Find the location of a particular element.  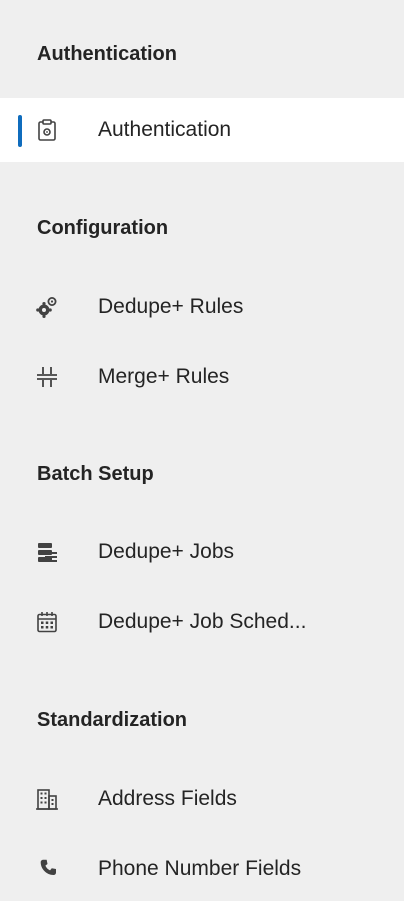

nav-item-authentication: Authentication is located at coordinates (202, 130).